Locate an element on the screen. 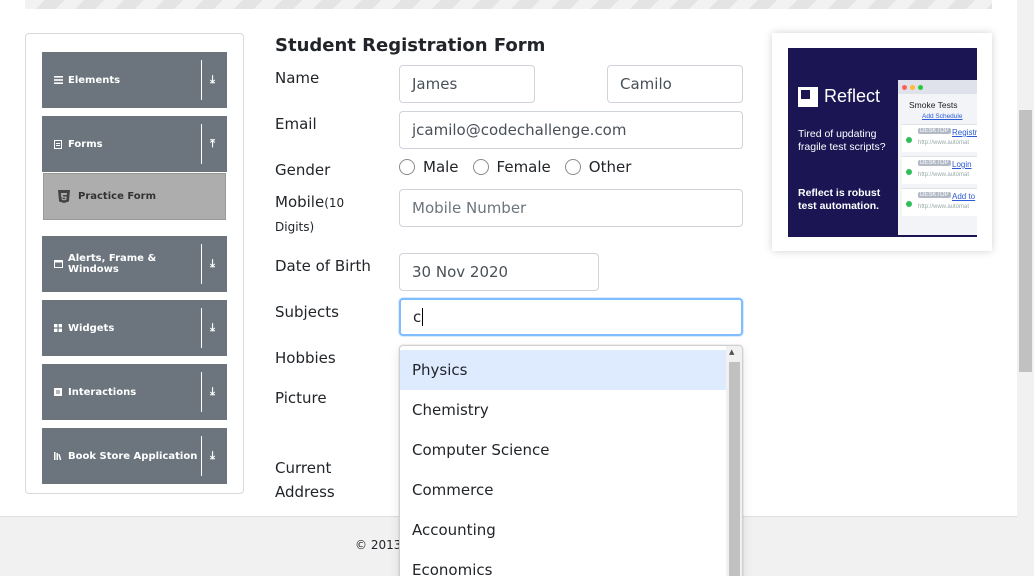 The width and height of the screenshot is (1034, 576). nav-group-book-store: Book Store Application ⤓ is located at coordinates (134, 456).